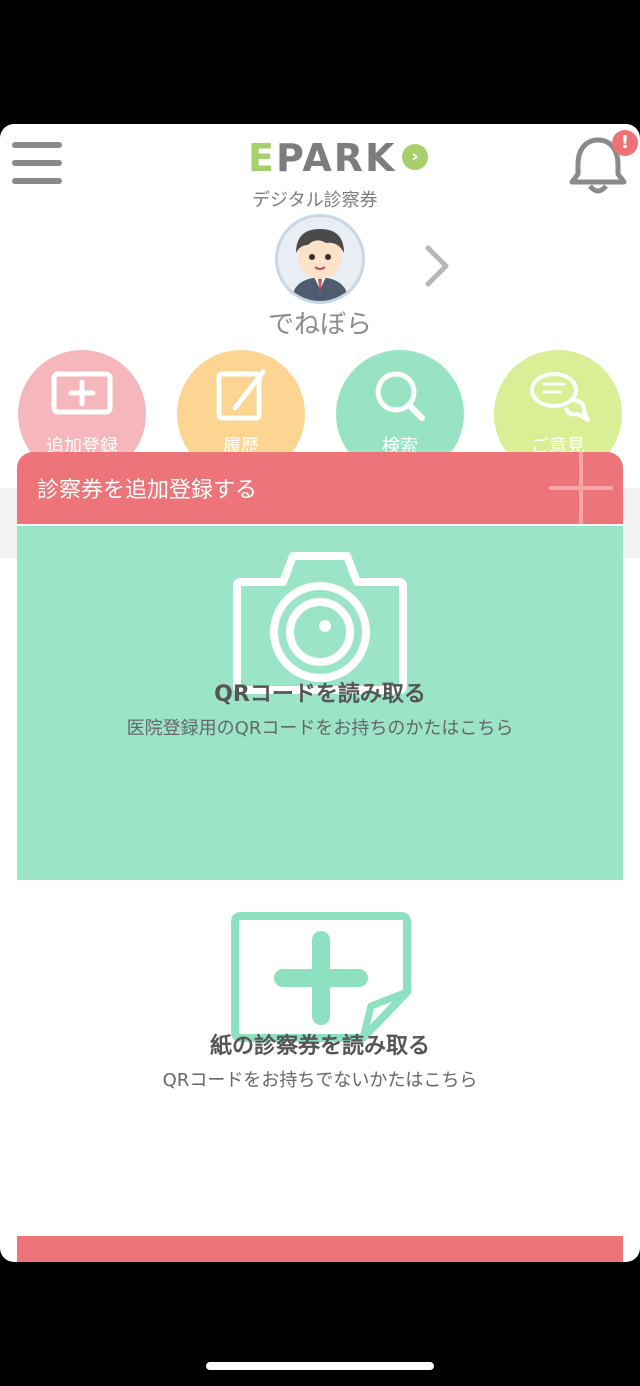 Image resolution: width=640 pixels, height=1386 pixels. I want to click on avatar, so click(320, 259).